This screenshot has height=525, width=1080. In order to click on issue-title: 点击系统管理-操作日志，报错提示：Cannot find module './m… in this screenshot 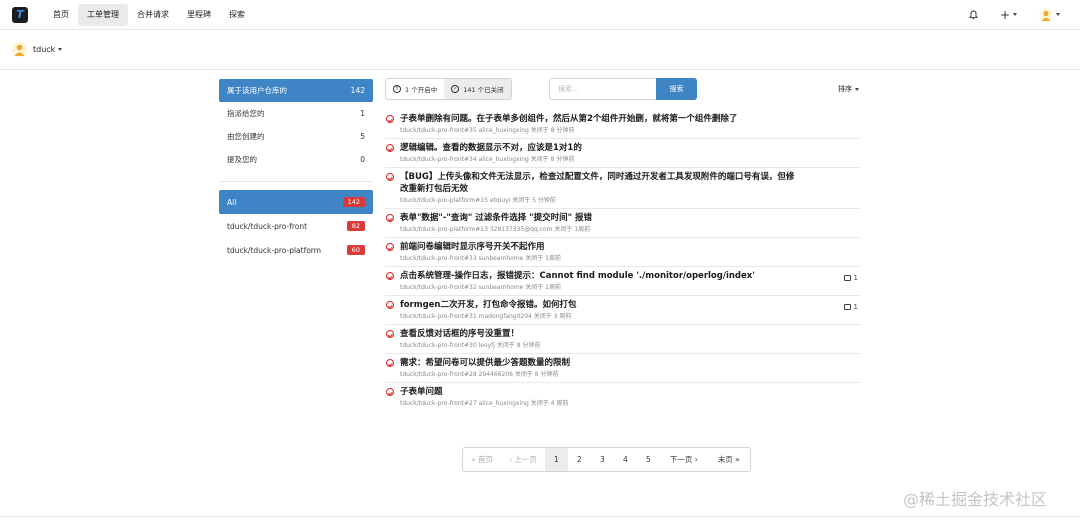, I will do `click(630, 276)`.